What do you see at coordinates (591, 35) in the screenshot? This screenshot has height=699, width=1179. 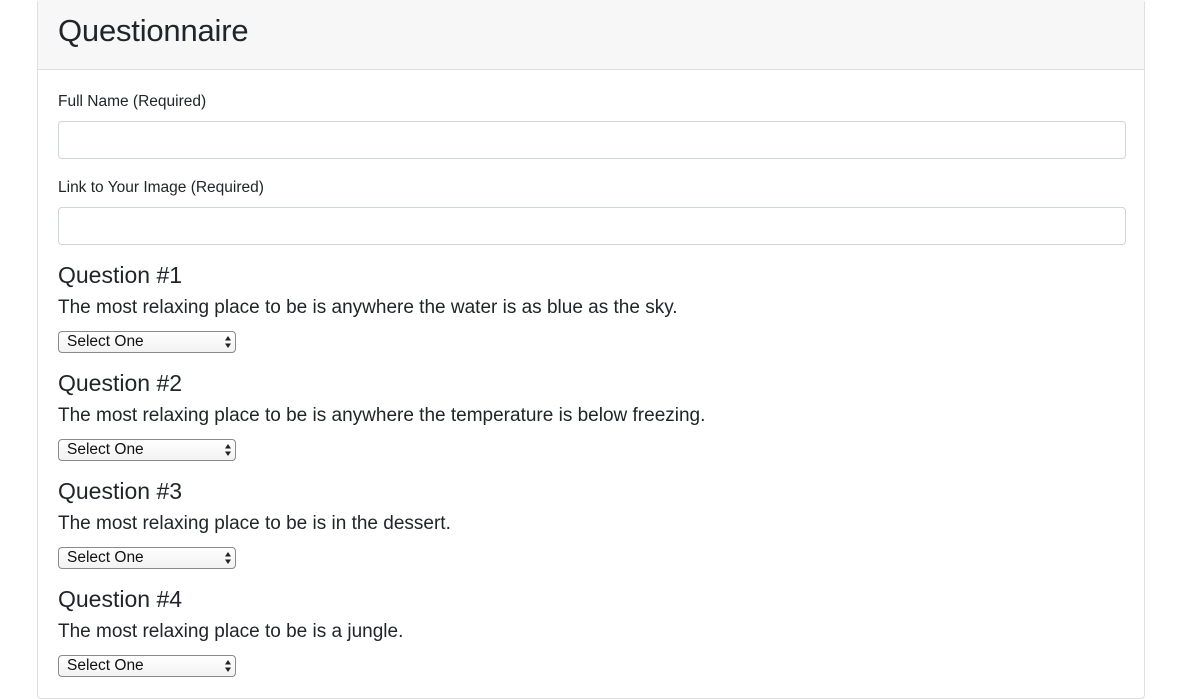 I see `card-header: Questionnaire` at bounding box center [591, 35].